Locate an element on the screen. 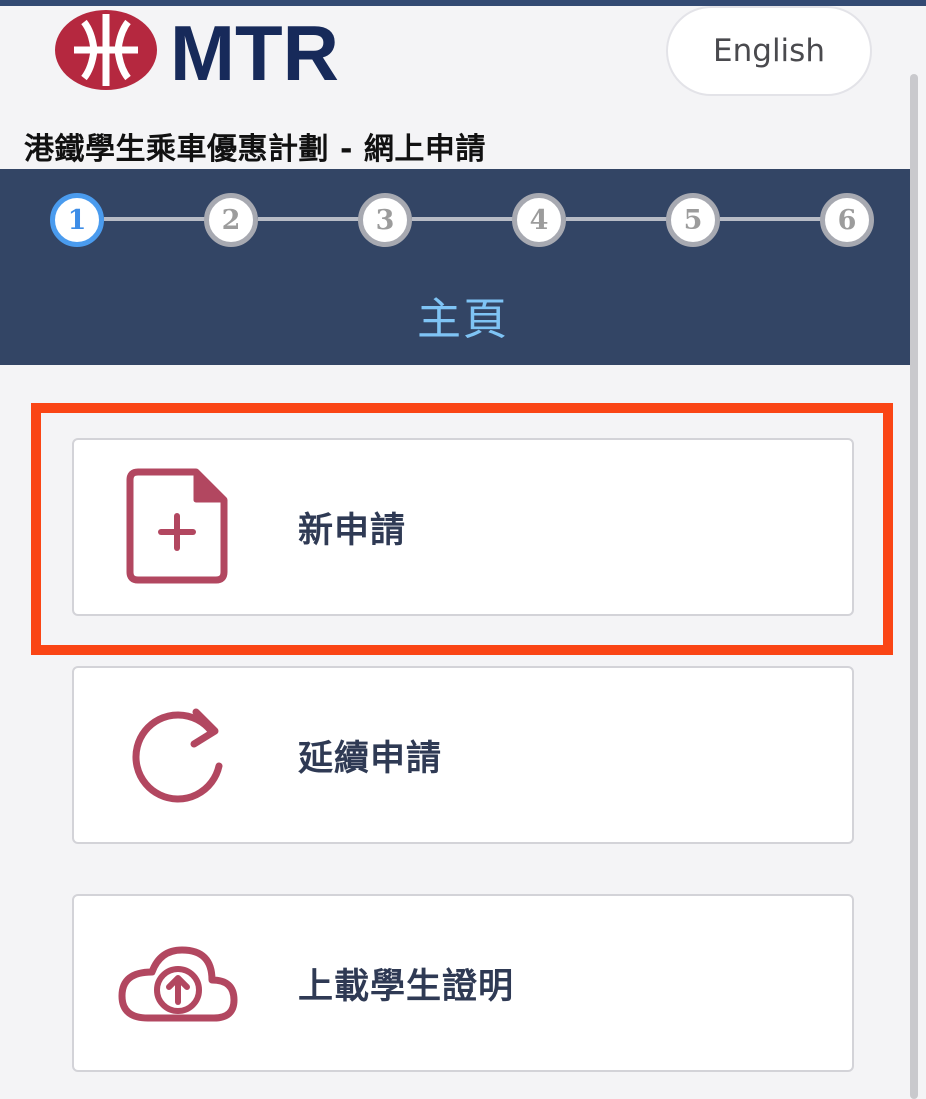 This screenshot has height=1099, width=926. new-application-button: 新申請 is located at coordinates (463, 527).